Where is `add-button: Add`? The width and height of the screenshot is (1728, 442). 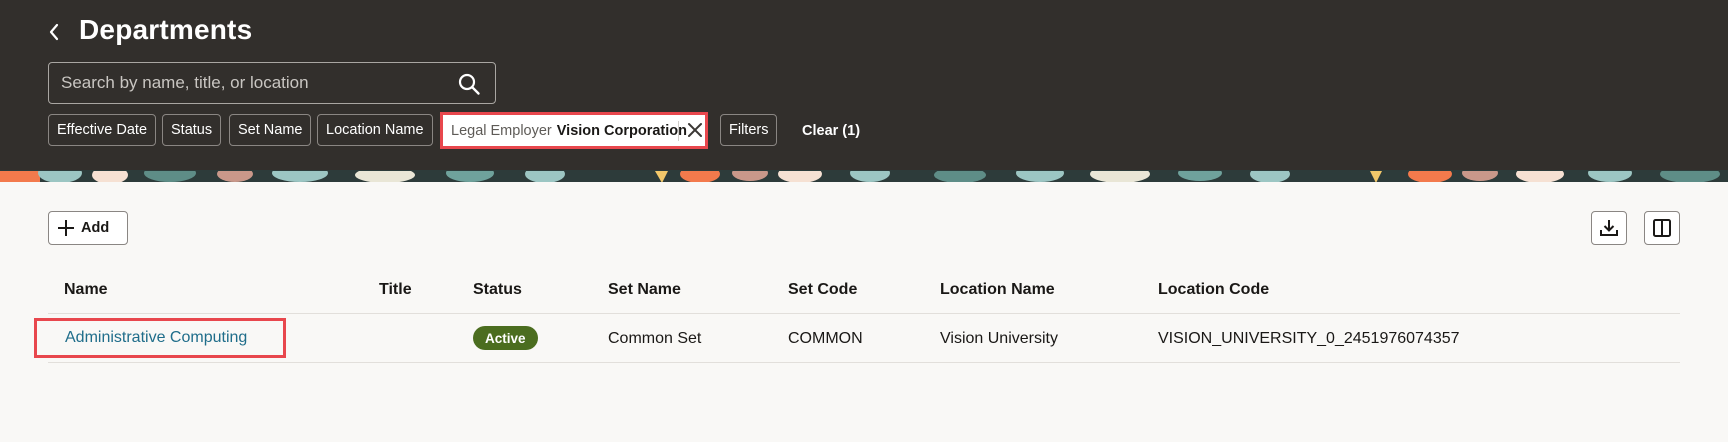
add-button: Add is located at coordinates (88, 228).